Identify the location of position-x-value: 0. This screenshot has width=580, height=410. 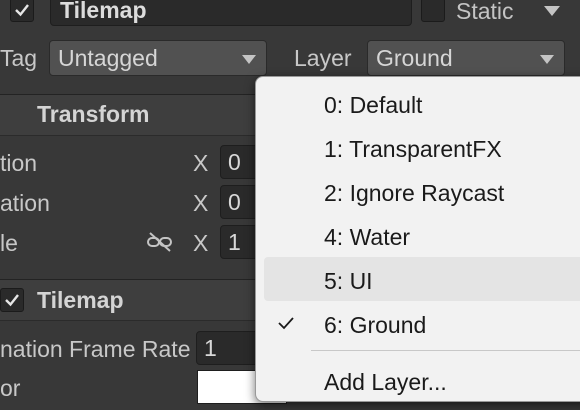
(234, 162).